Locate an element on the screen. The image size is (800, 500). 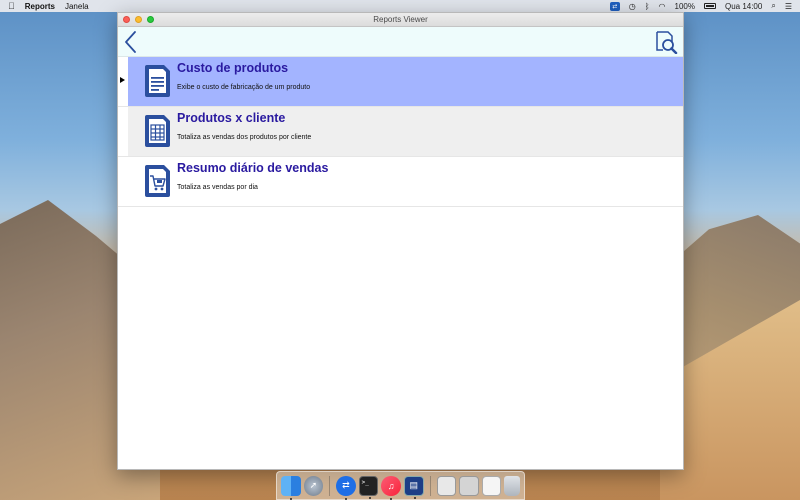
search-document-icon is located at coordinates (666, 42).